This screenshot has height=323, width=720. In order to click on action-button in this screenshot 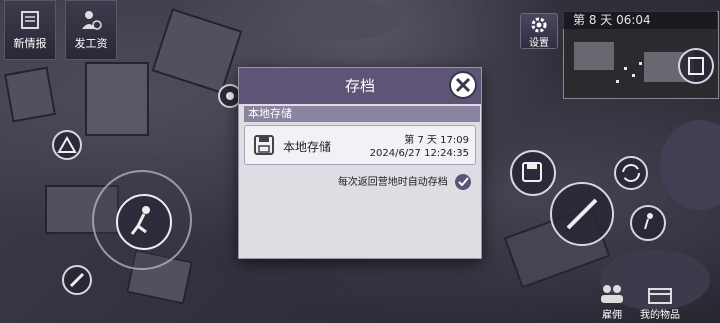, I will do `click(648, 223)`.